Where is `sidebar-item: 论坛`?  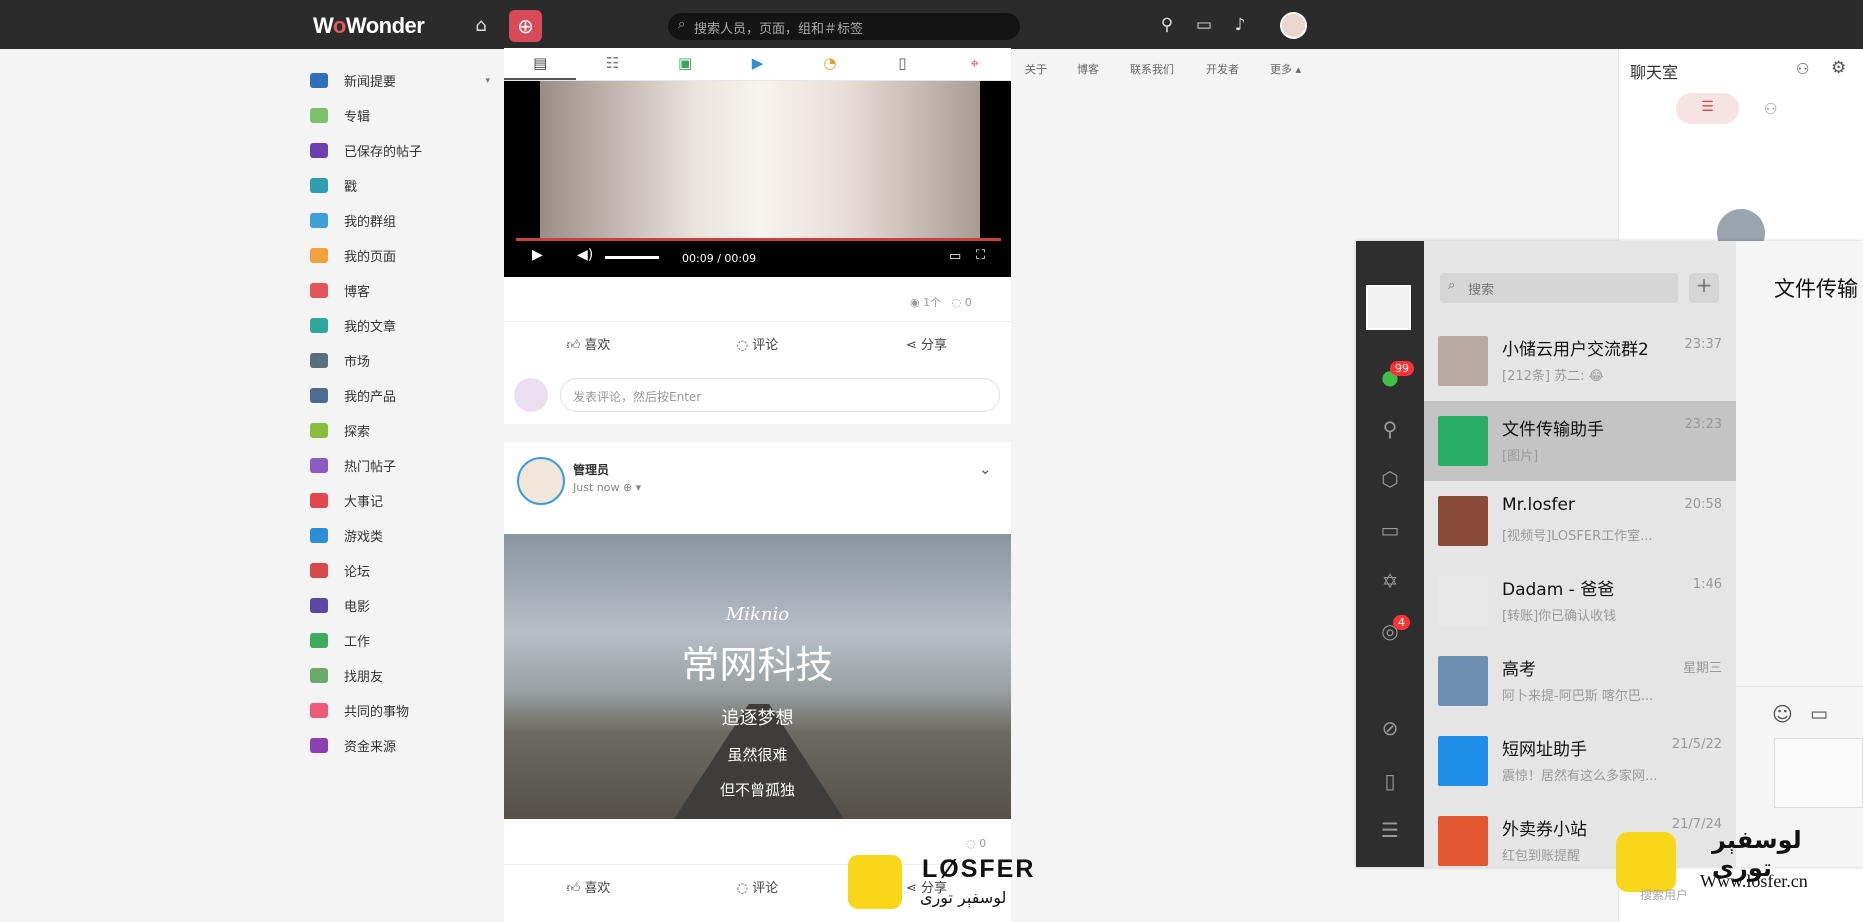
sidebar-item: 论坛 is located at coordinates (400, 570).